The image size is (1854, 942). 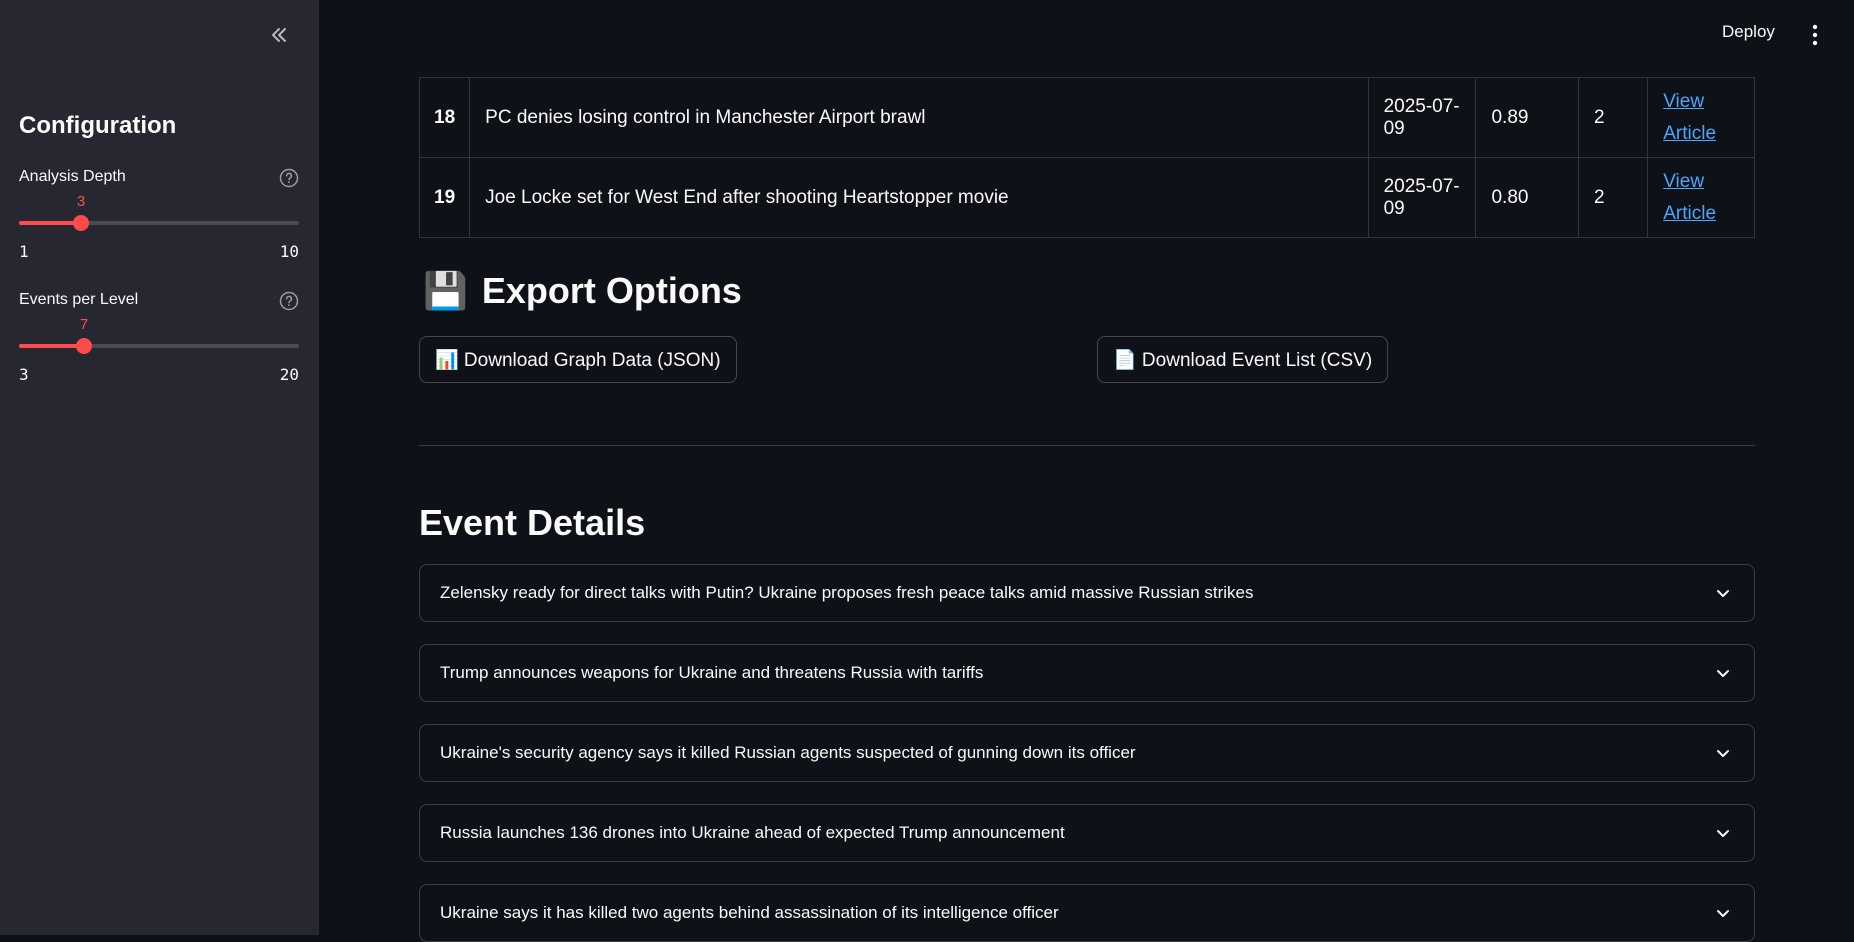 What do you see at coordinates (81, 201) in the screenshot?
I see `slider-value: 3` at bounding box center [81, 201].